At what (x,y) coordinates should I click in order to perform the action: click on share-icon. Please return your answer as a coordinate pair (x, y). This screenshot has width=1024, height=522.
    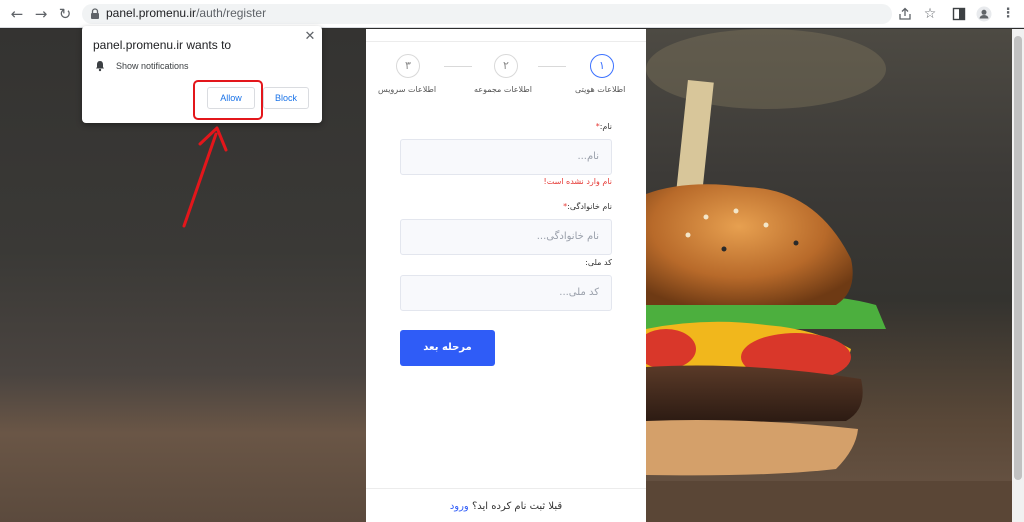
    Looking at the image, I should click on (905, 14).